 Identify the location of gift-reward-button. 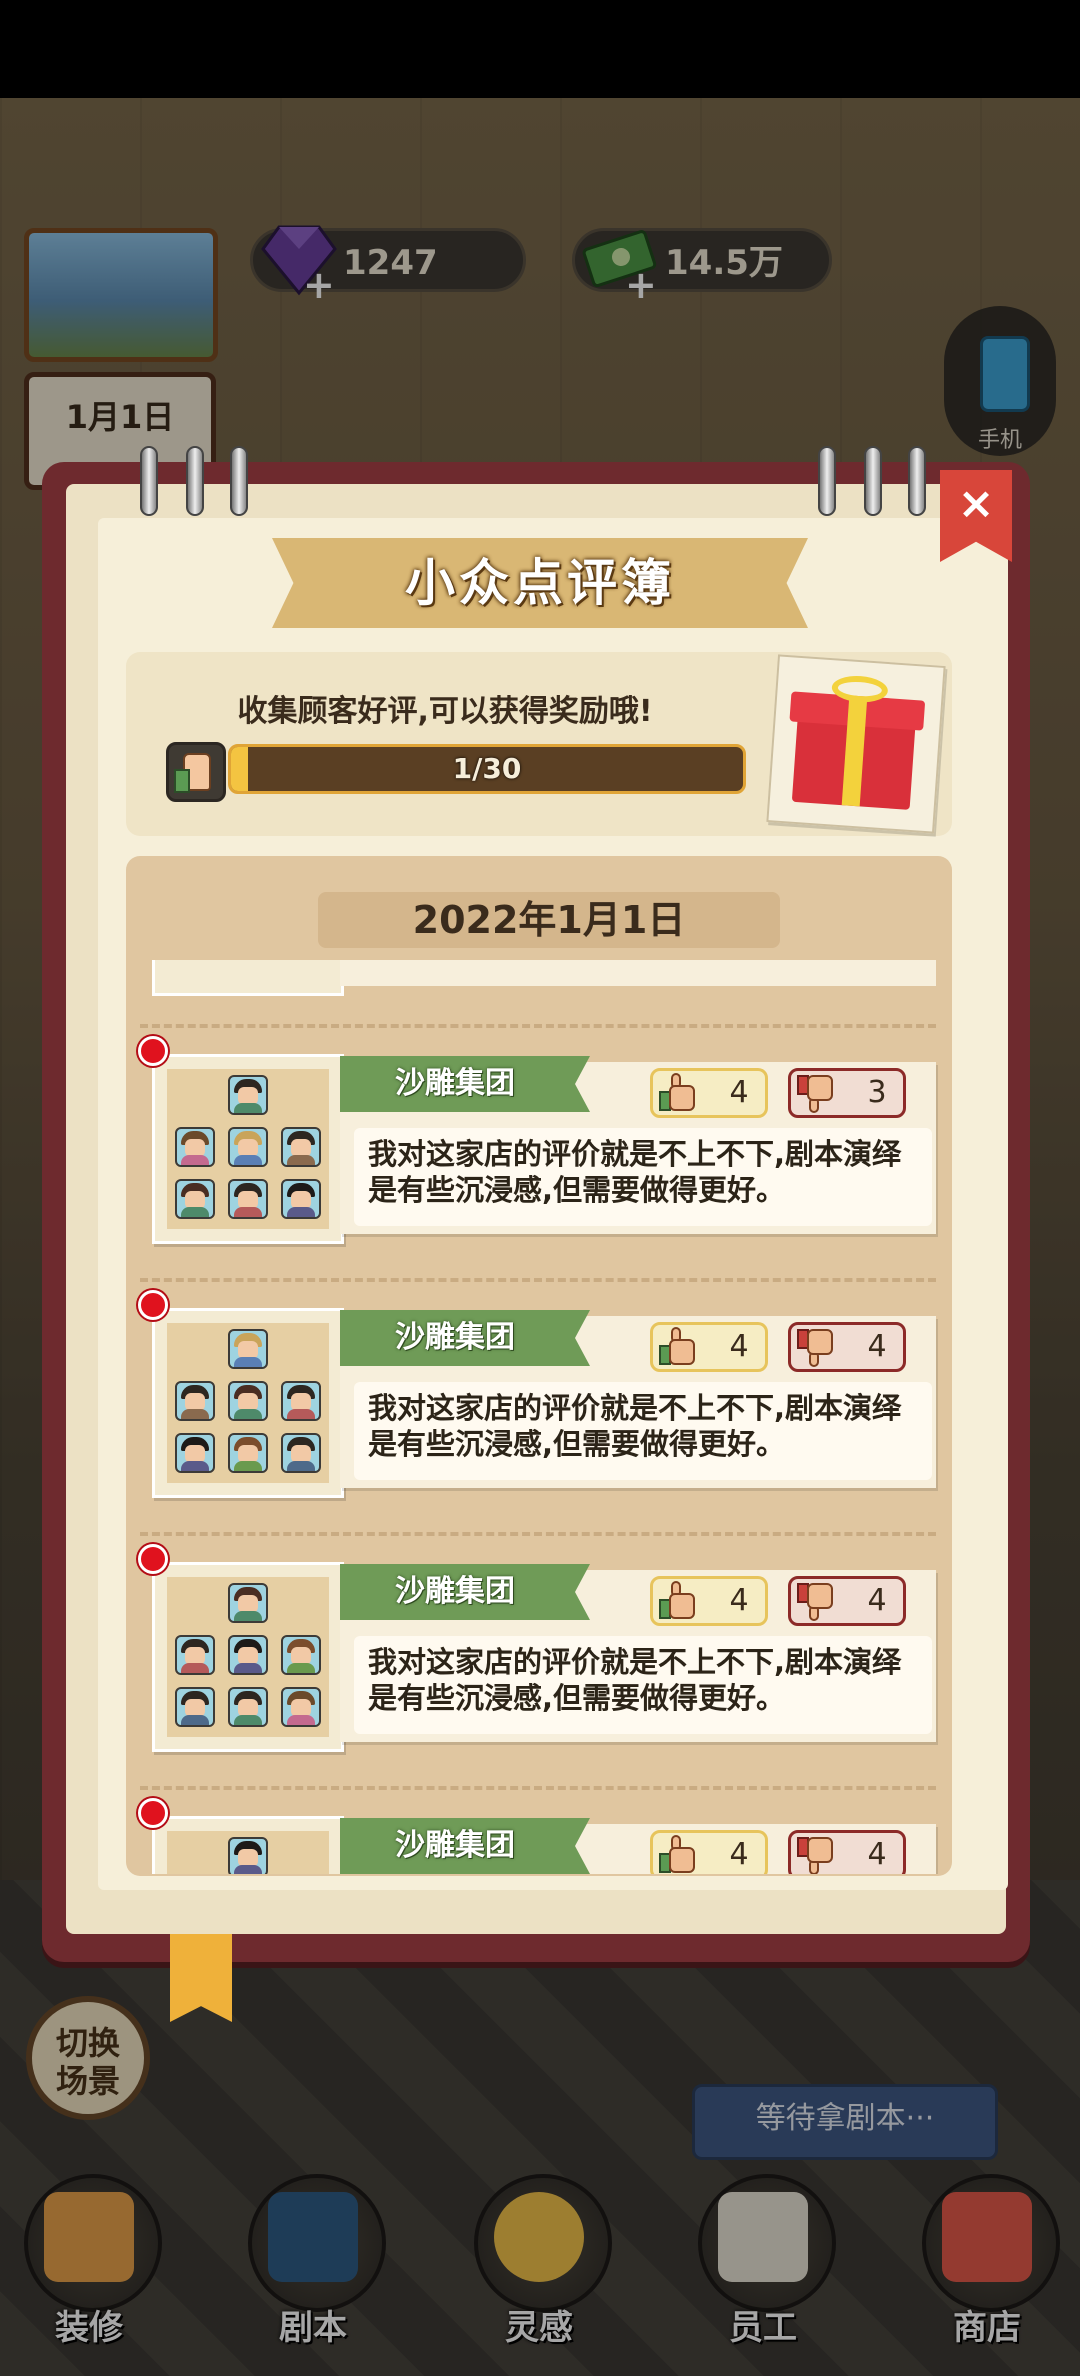
(856, 744).